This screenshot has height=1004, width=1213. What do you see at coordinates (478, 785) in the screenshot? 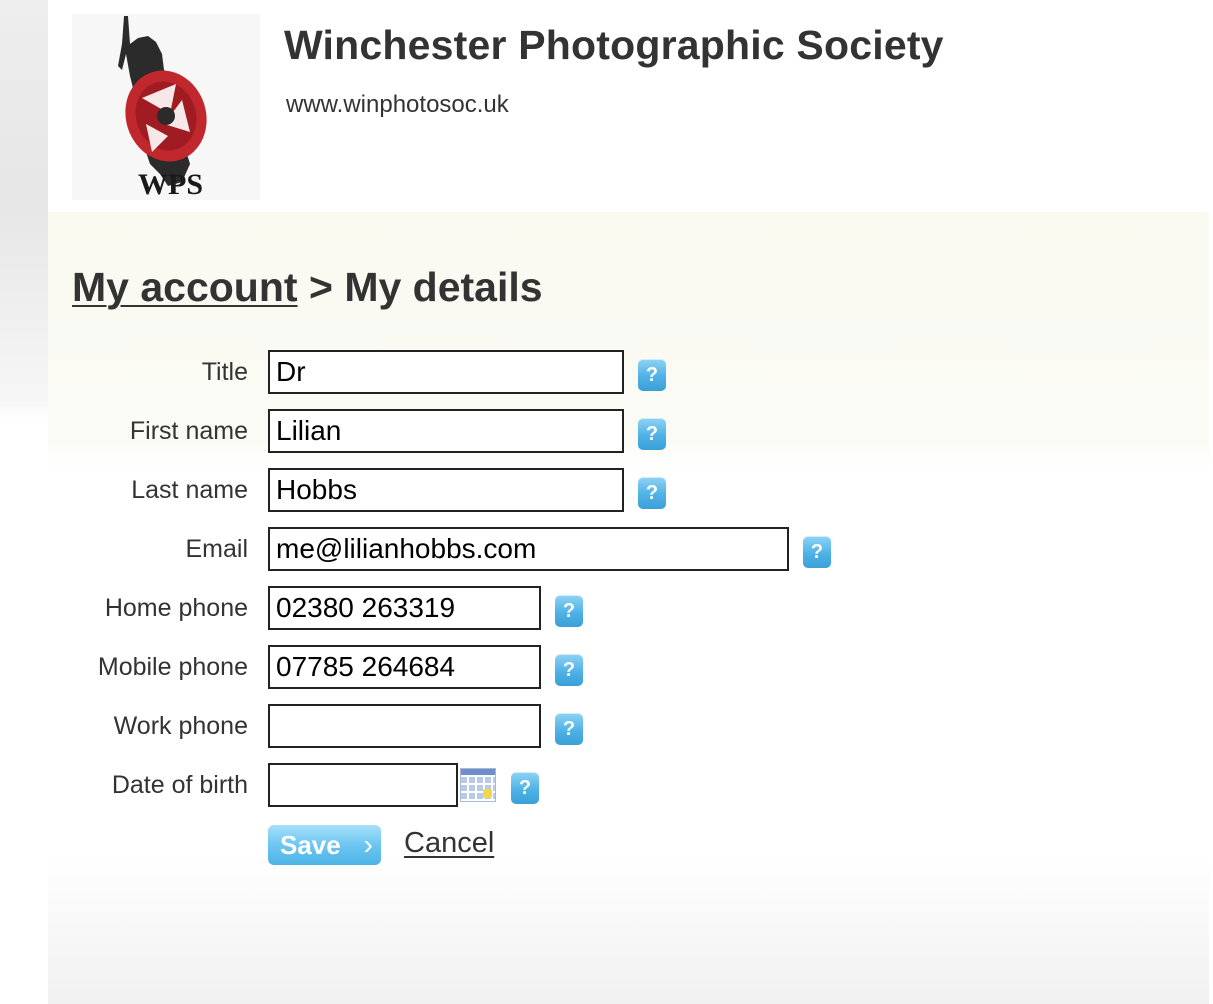
I see `calendar-icon` at bounding box center [478, 785].